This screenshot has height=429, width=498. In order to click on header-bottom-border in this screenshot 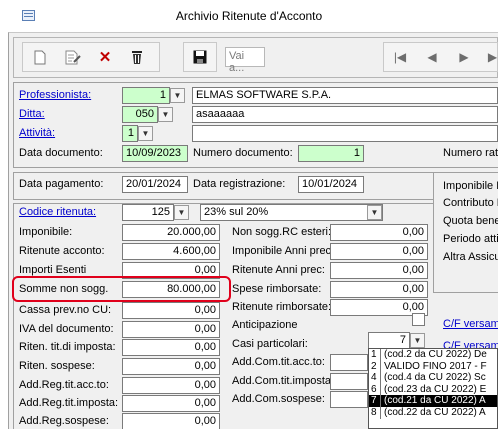, I will do `click(255, 167)`.